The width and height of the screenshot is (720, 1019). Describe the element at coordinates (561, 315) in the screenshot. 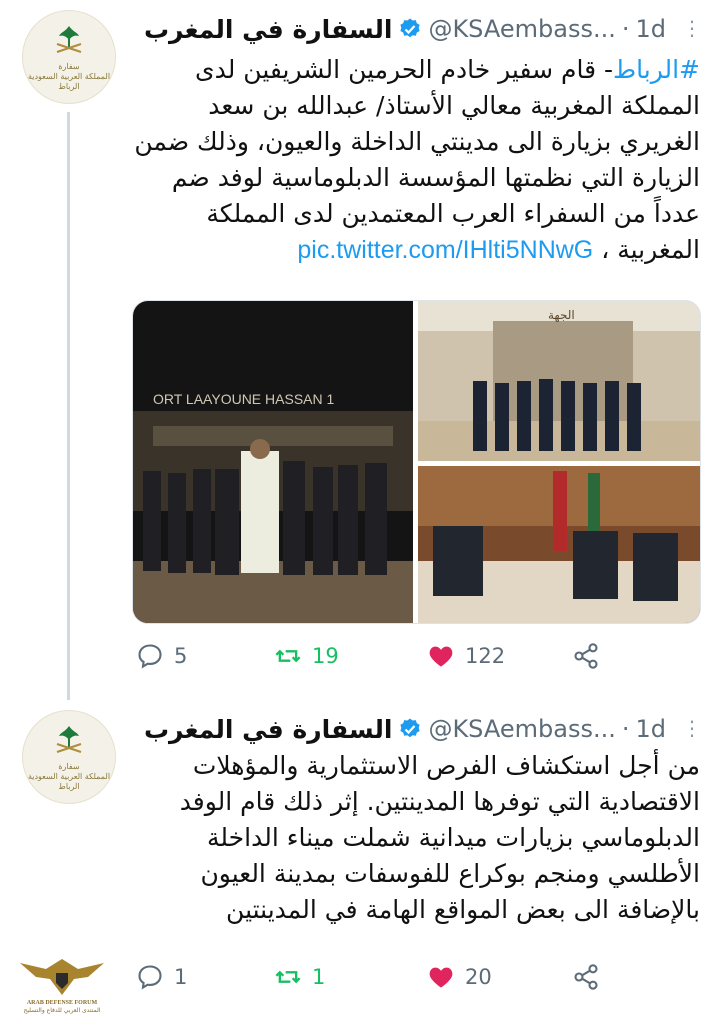

I see `photo-sign-text-2: الجهة` at that location.